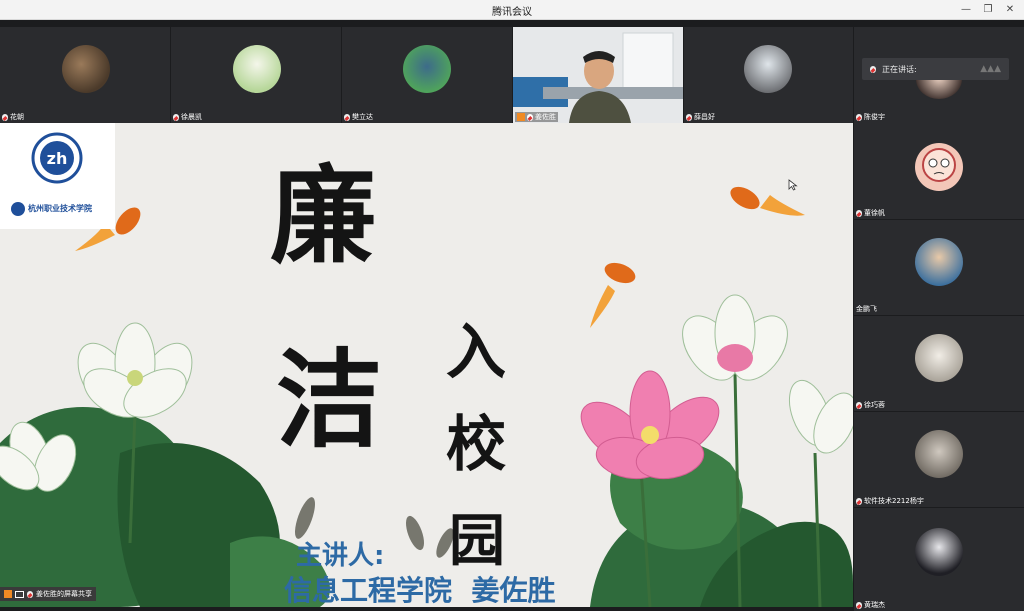 Image resolution: width=1024 pixels, height=611 pixels. I want to click on participant-name: 徐巧蓉, so click(874, 405).